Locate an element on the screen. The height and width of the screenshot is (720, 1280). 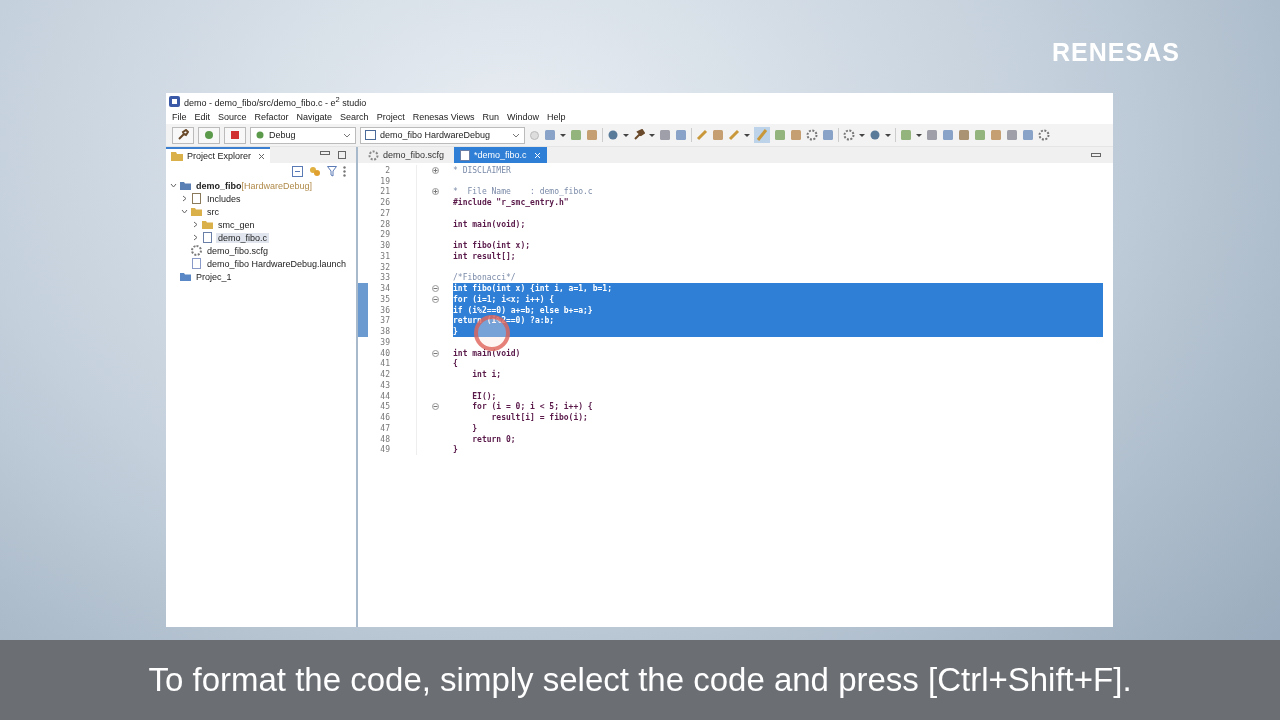
tree-item: demo_fibo[HardwareDebug] is located at coordinates (254, 185).